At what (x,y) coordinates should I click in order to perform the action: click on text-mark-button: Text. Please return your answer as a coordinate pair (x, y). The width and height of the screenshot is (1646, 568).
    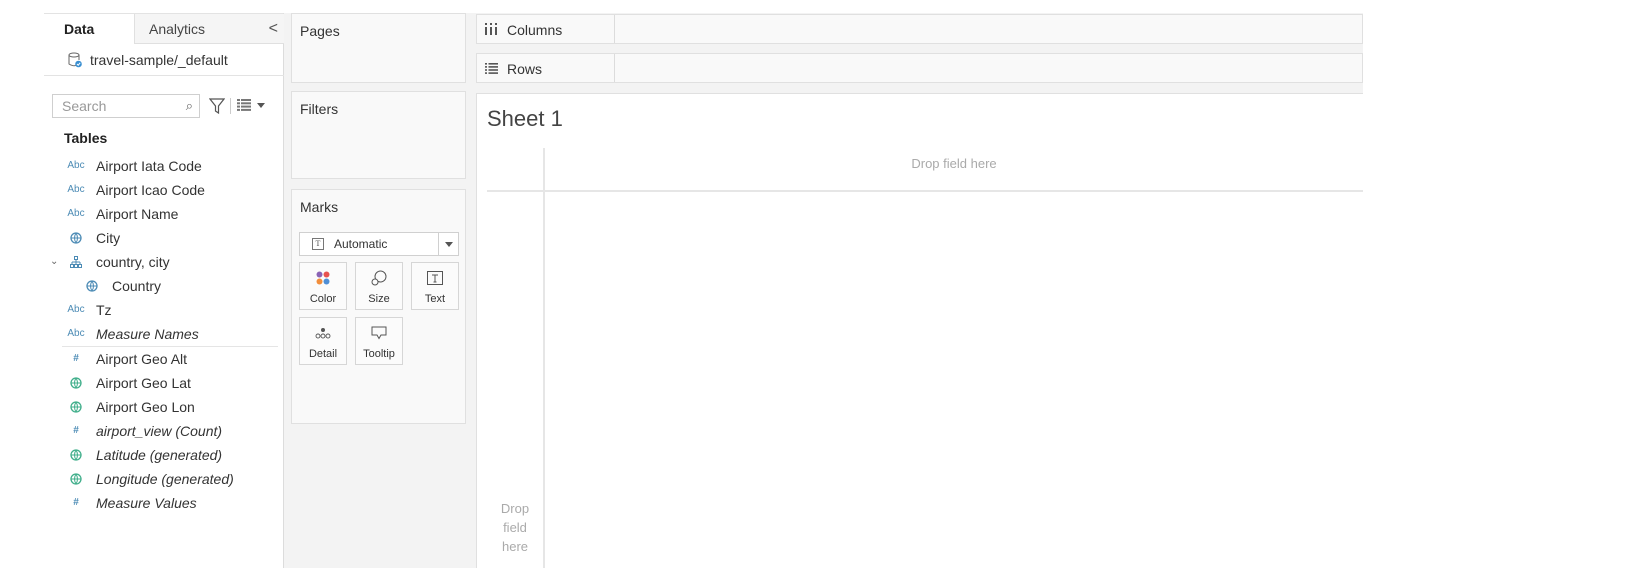
    Looking at the image, I should click on (435, 286).